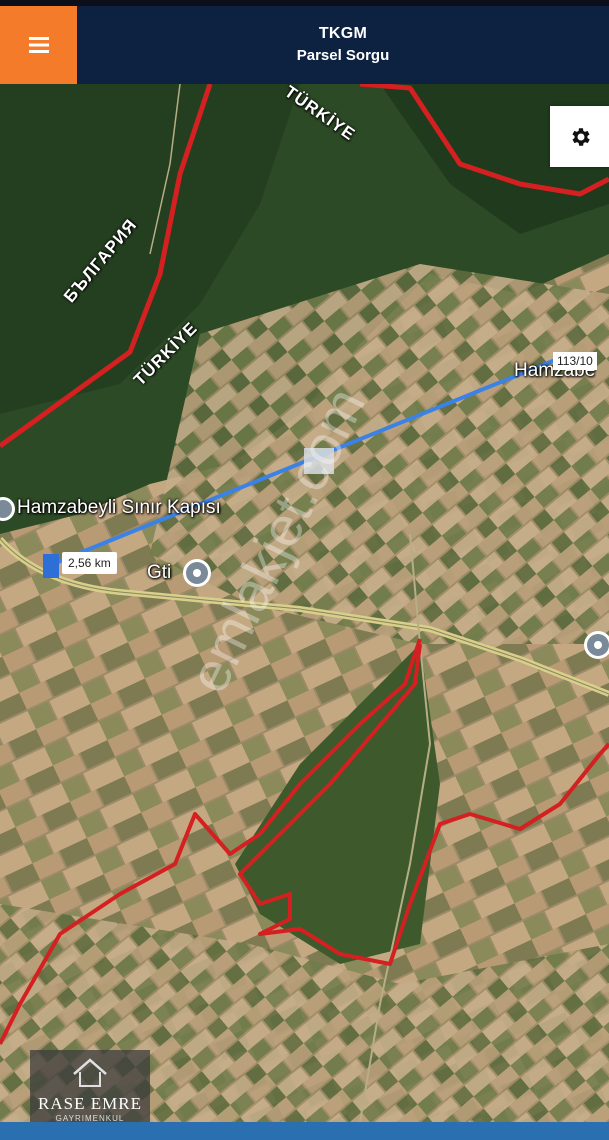 Image resolution: width=609 pixels, height=1140 pixels. What do you see at coordinates (90, 1103) in the screenshot?
I see `logo-name: RASE EMRE` at bounding box center [90, 1103].